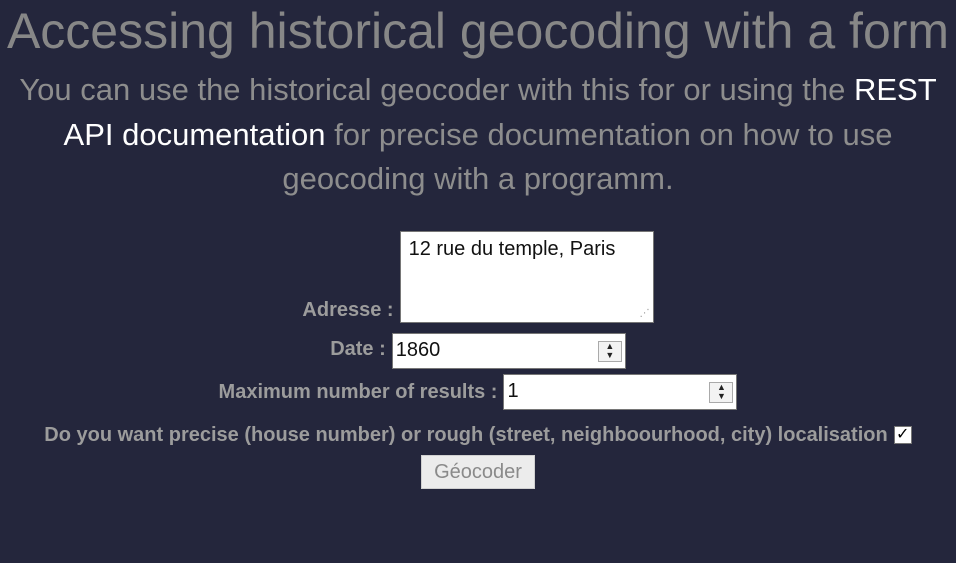 This screenshot has width=956, height=563. I want to click on max-results-value: 1, so click(513, 390).